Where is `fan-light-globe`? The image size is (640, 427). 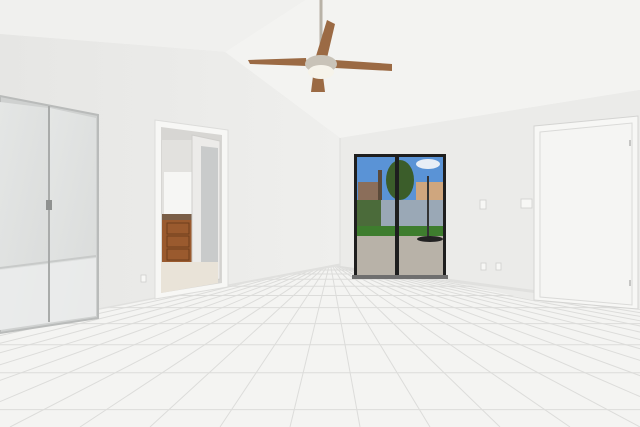 fan-light-globe is located at coordinates (321, 72).